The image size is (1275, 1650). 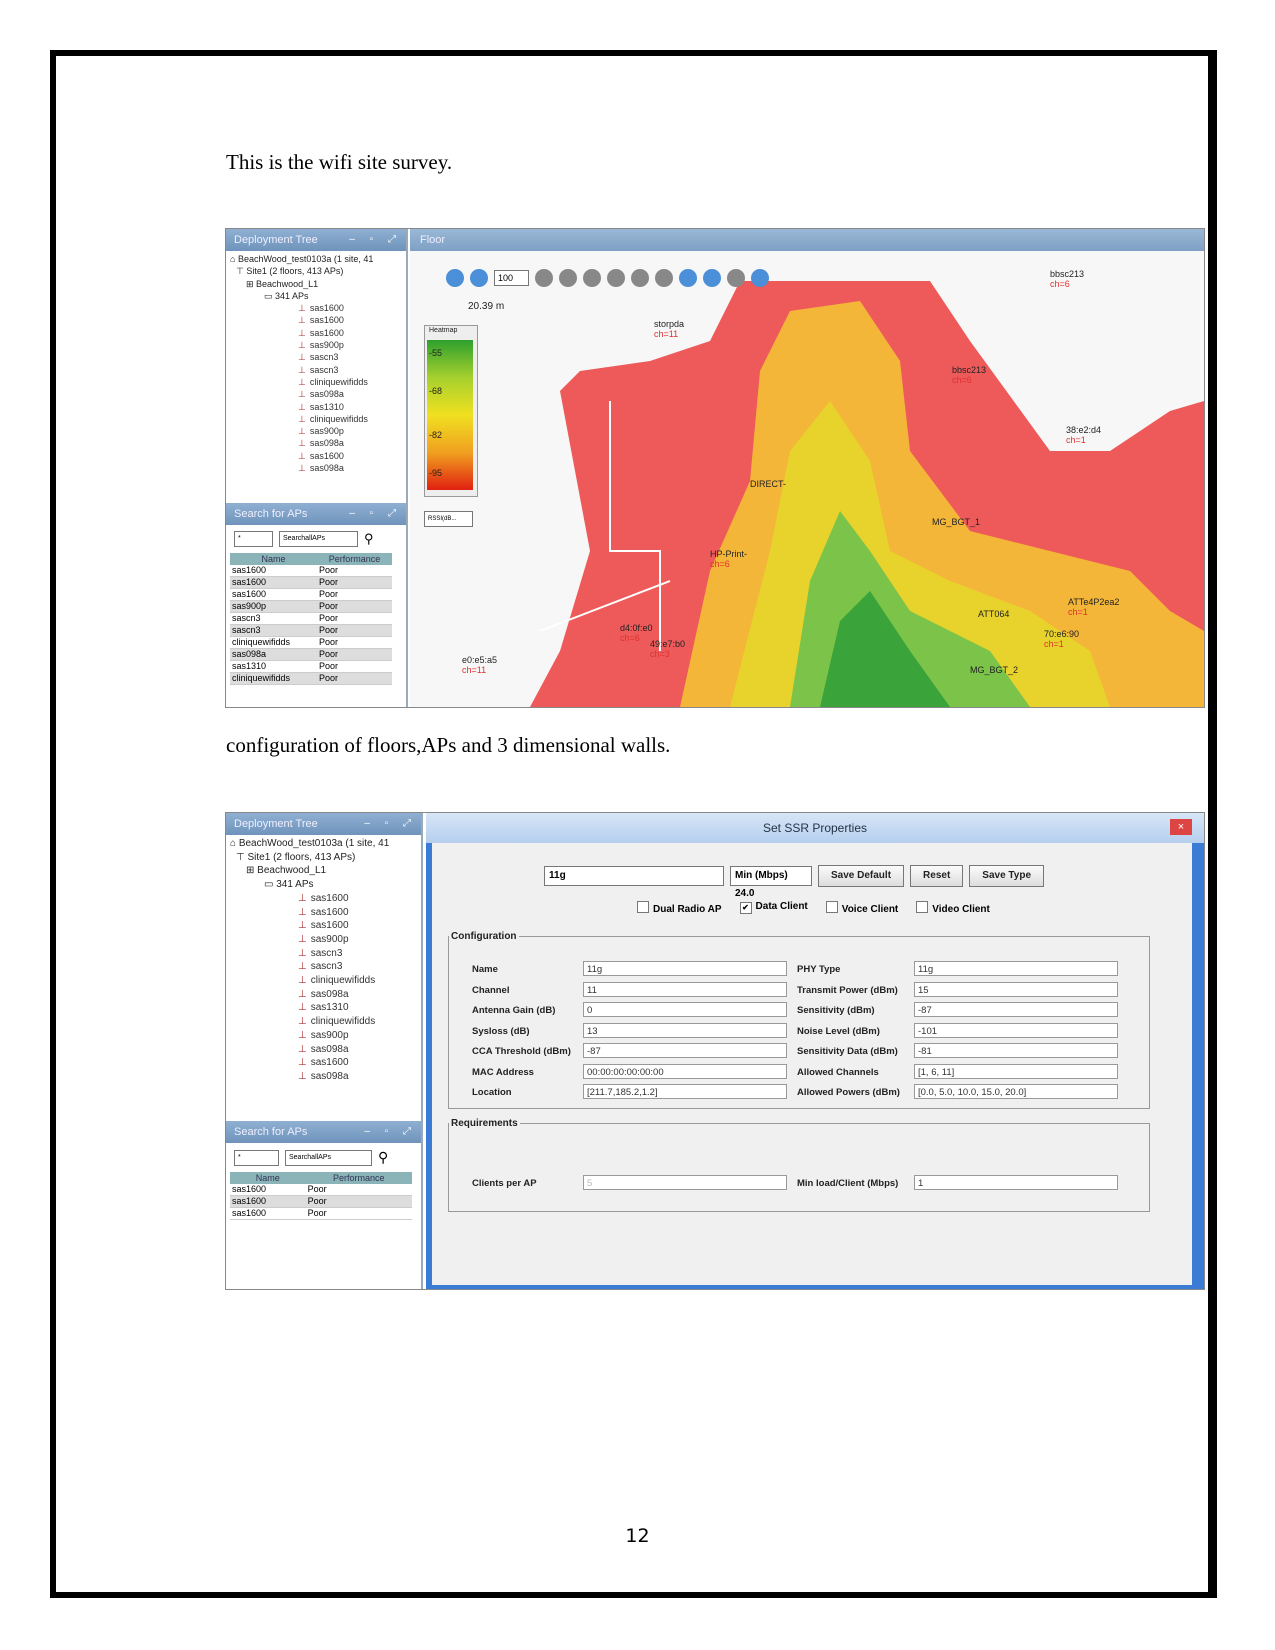 What do you see at coordinates (479, 665) in the screenshot?
I see `ap-map-label: e0:e5:a5 ch=11` at bounding box center [479, 665].